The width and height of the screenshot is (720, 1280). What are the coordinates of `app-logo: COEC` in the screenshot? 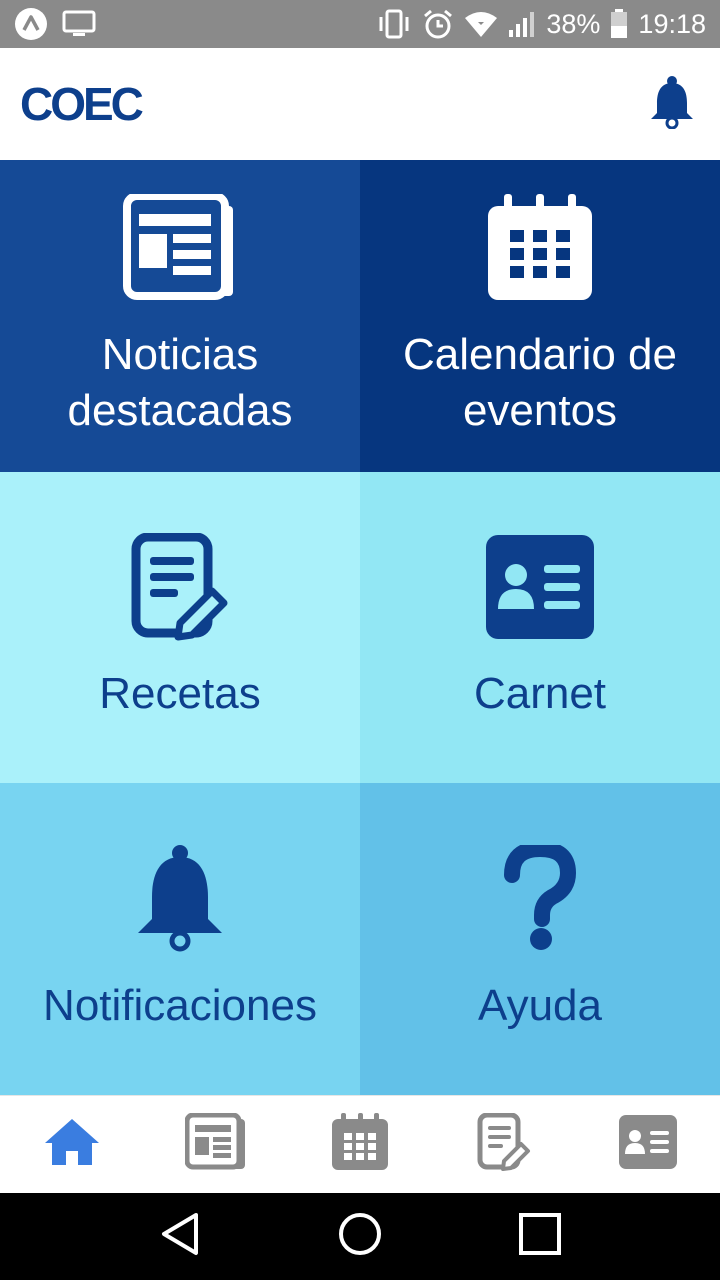 It's located at (82, 104).